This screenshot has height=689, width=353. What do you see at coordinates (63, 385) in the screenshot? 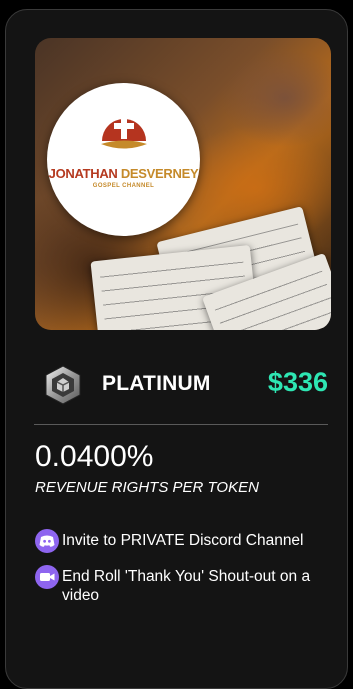
I see `platinum-tier-icon` at bounding box center [63, 385].